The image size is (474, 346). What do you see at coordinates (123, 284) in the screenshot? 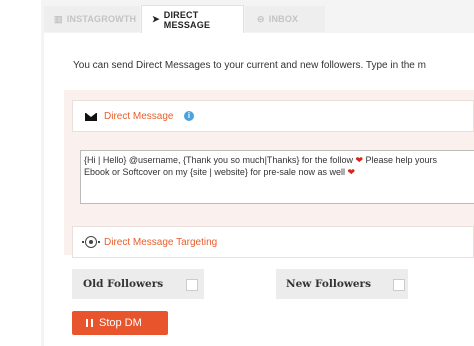
I see `old-followers-label: Old Followers` at bounding box center [123, 284].